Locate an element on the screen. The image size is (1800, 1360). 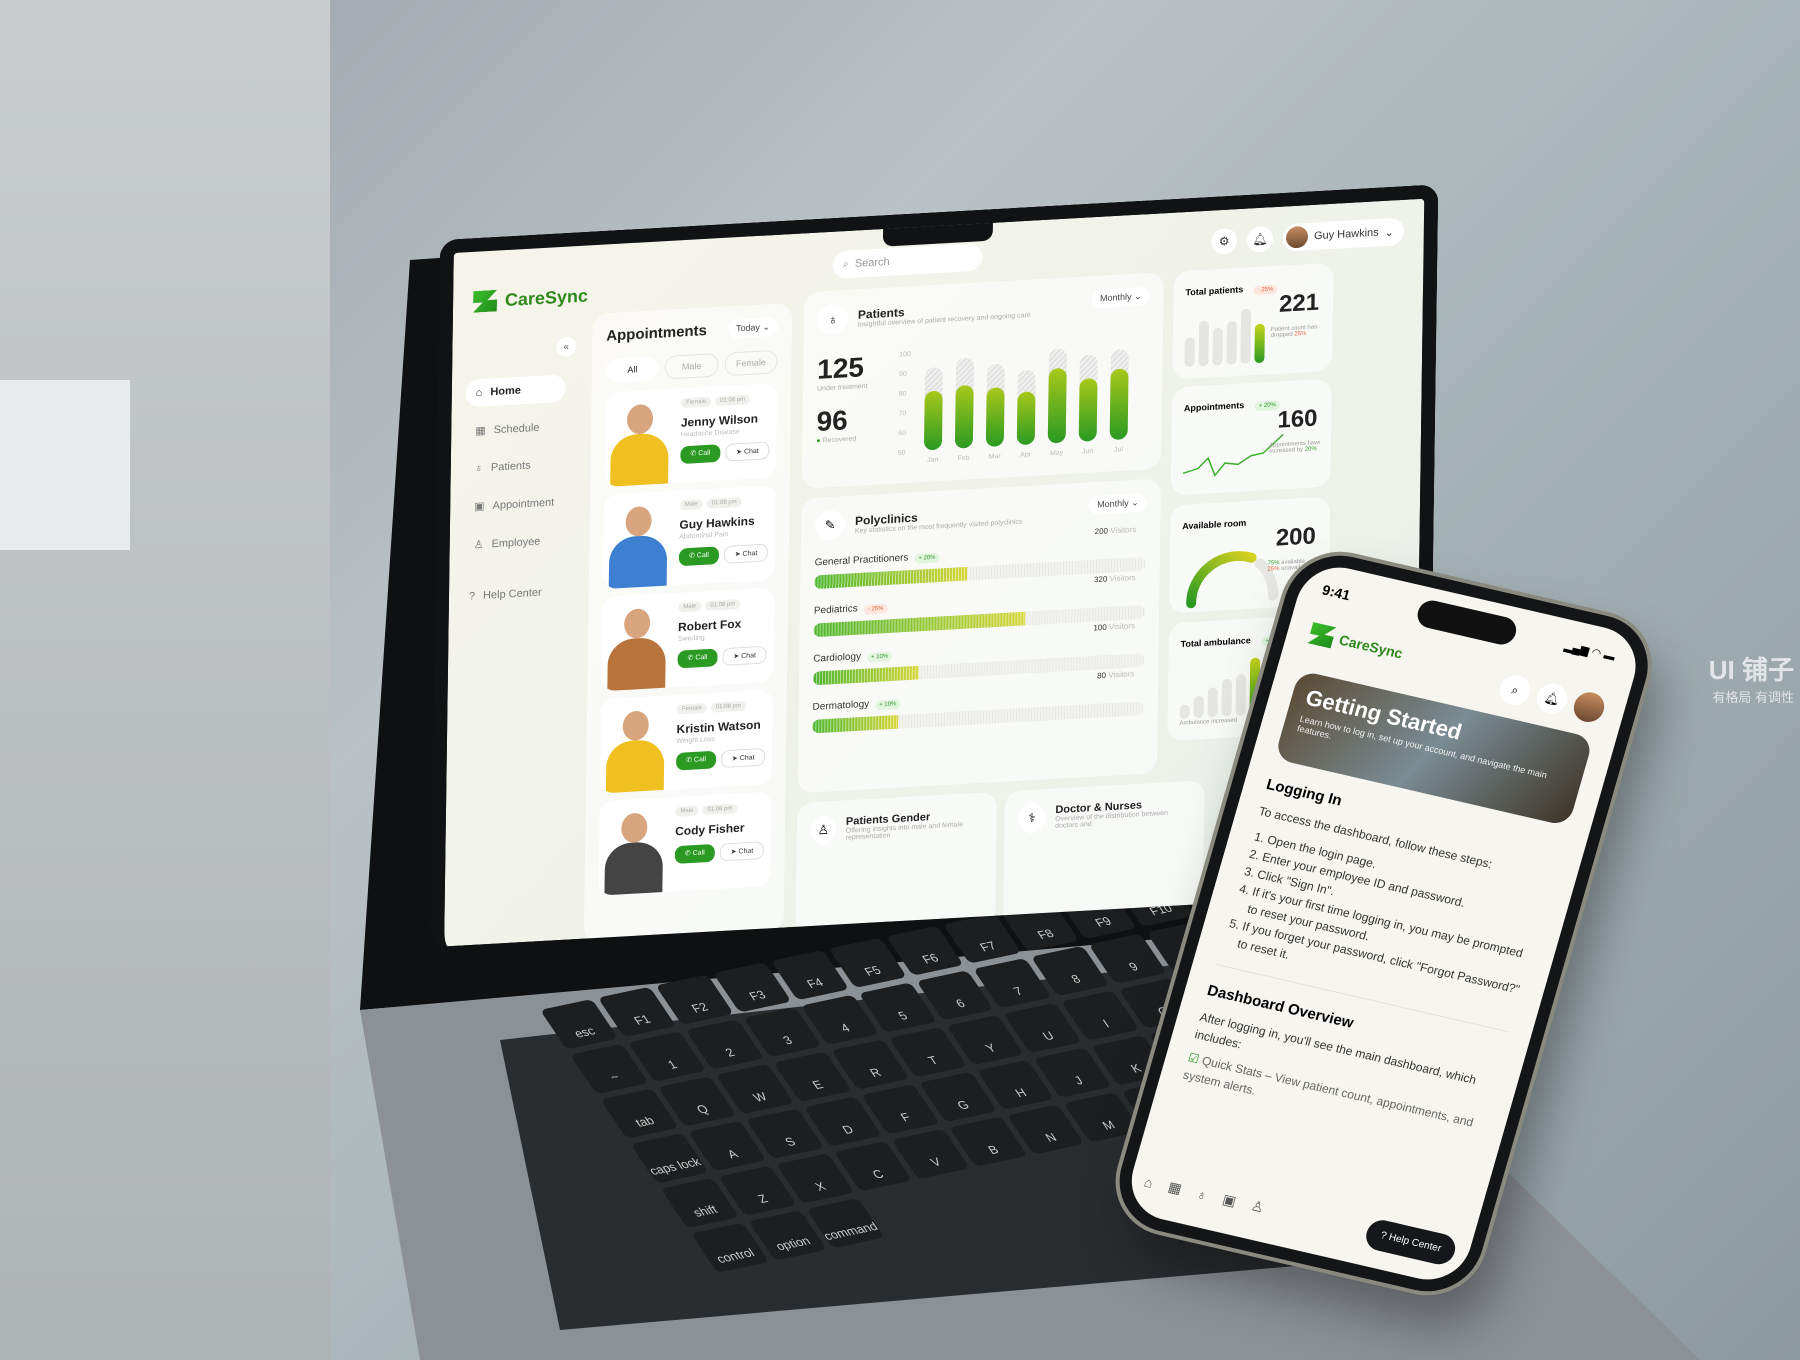
polyclinic-row: 80 Visitors Dermatology + 10% is located at coordinates (978, 701).